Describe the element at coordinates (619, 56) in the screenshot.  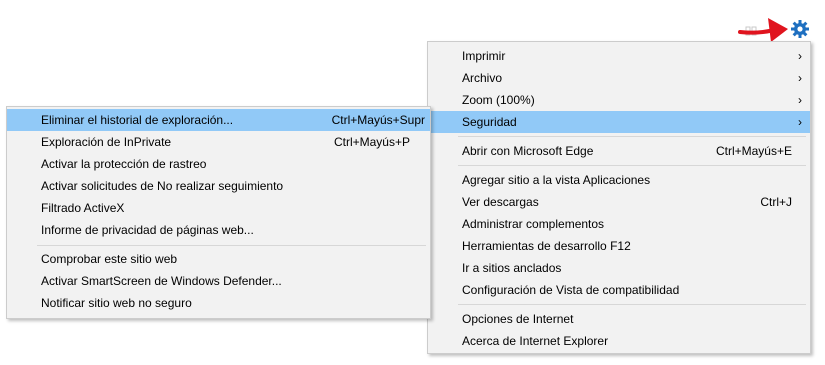
I see `menu-item-imprimir: Imprimir ›` at that location.